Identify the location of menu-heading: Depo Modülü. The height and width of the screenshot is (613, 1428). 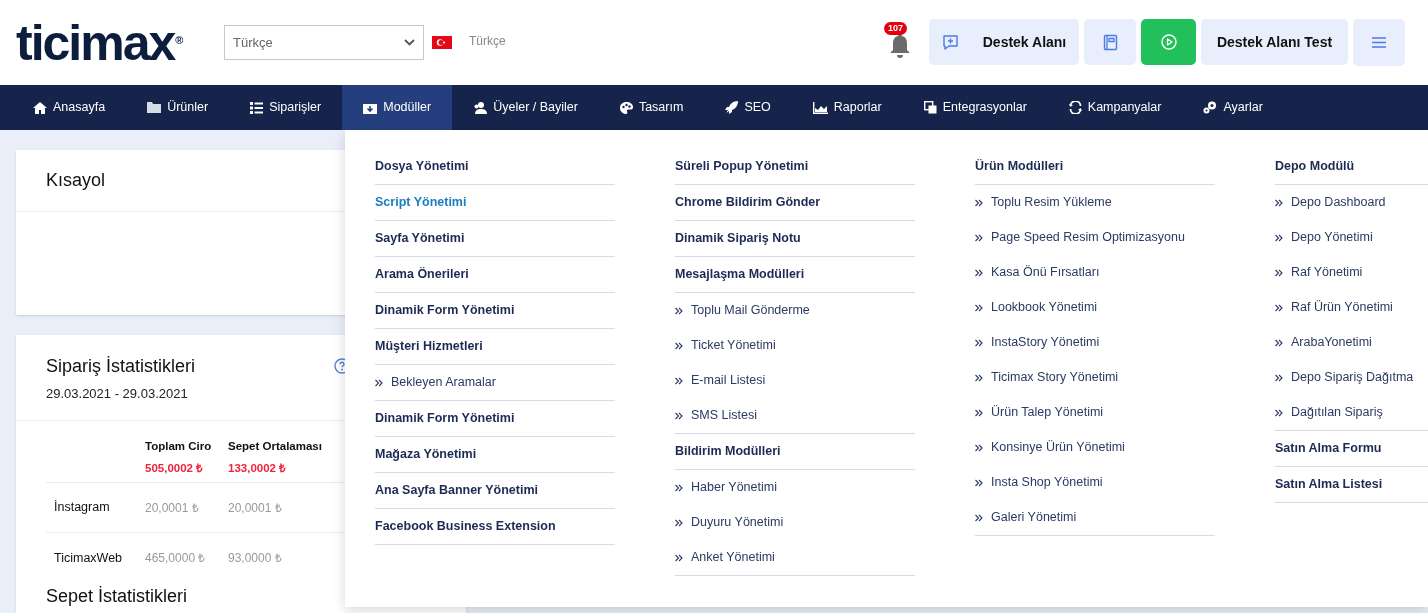
(1351, 167).